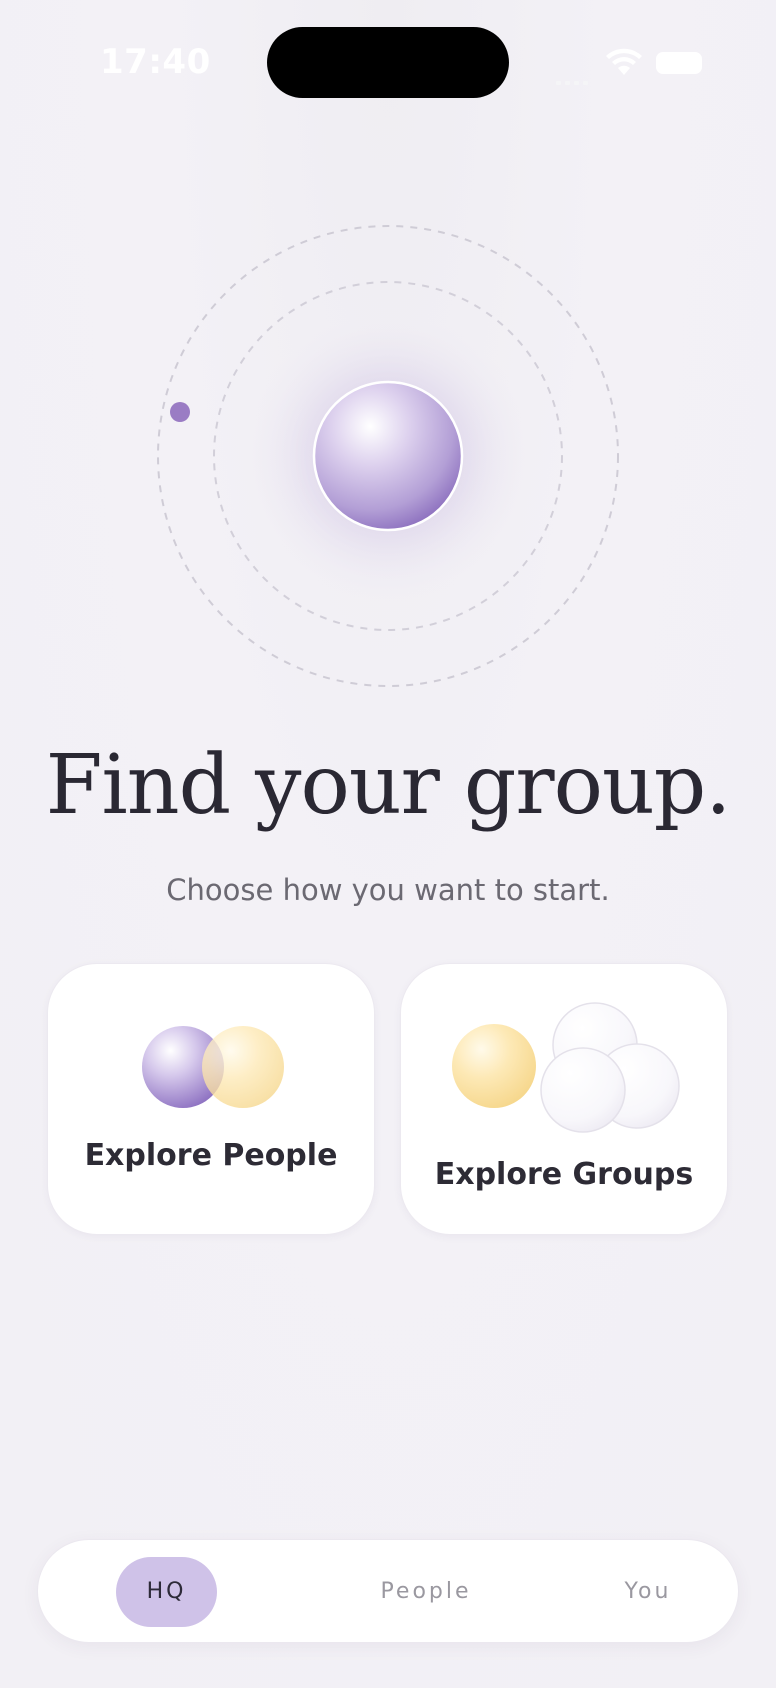  Describe the element at coordinates (388, 456) in the screenshot. I see `central-orb` at that location.